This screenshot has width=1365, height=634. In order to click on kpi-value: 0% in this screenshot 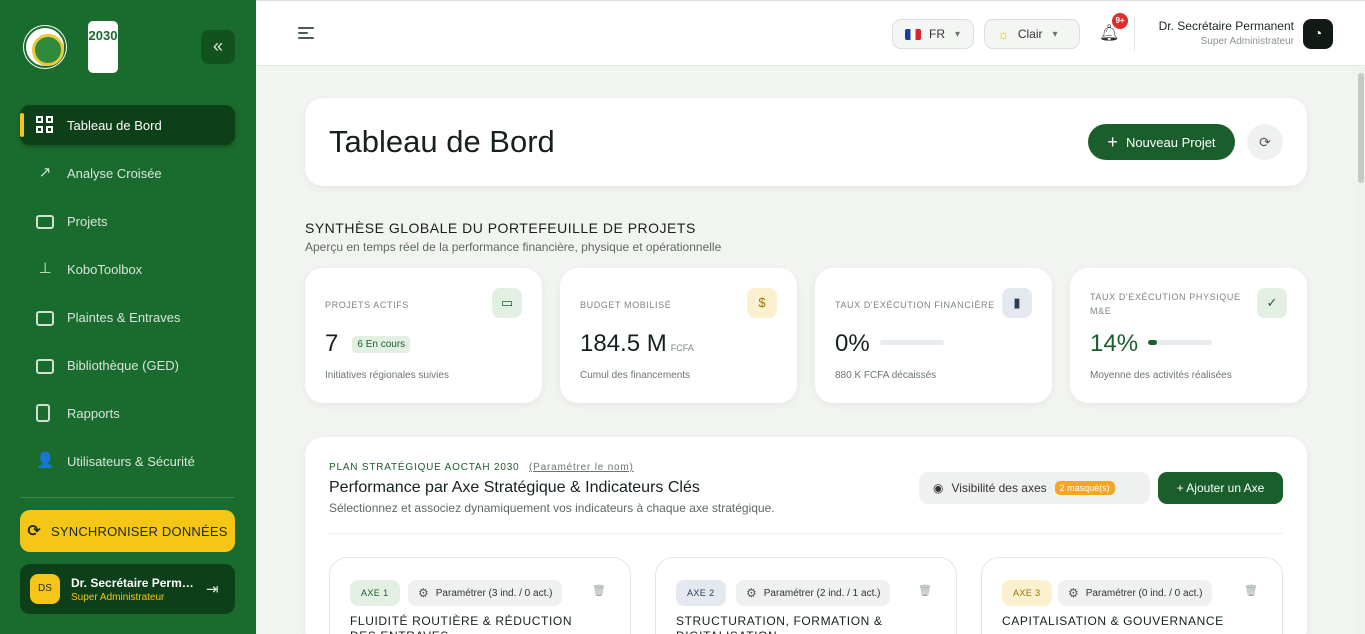, I will do `click(852, 343)`.